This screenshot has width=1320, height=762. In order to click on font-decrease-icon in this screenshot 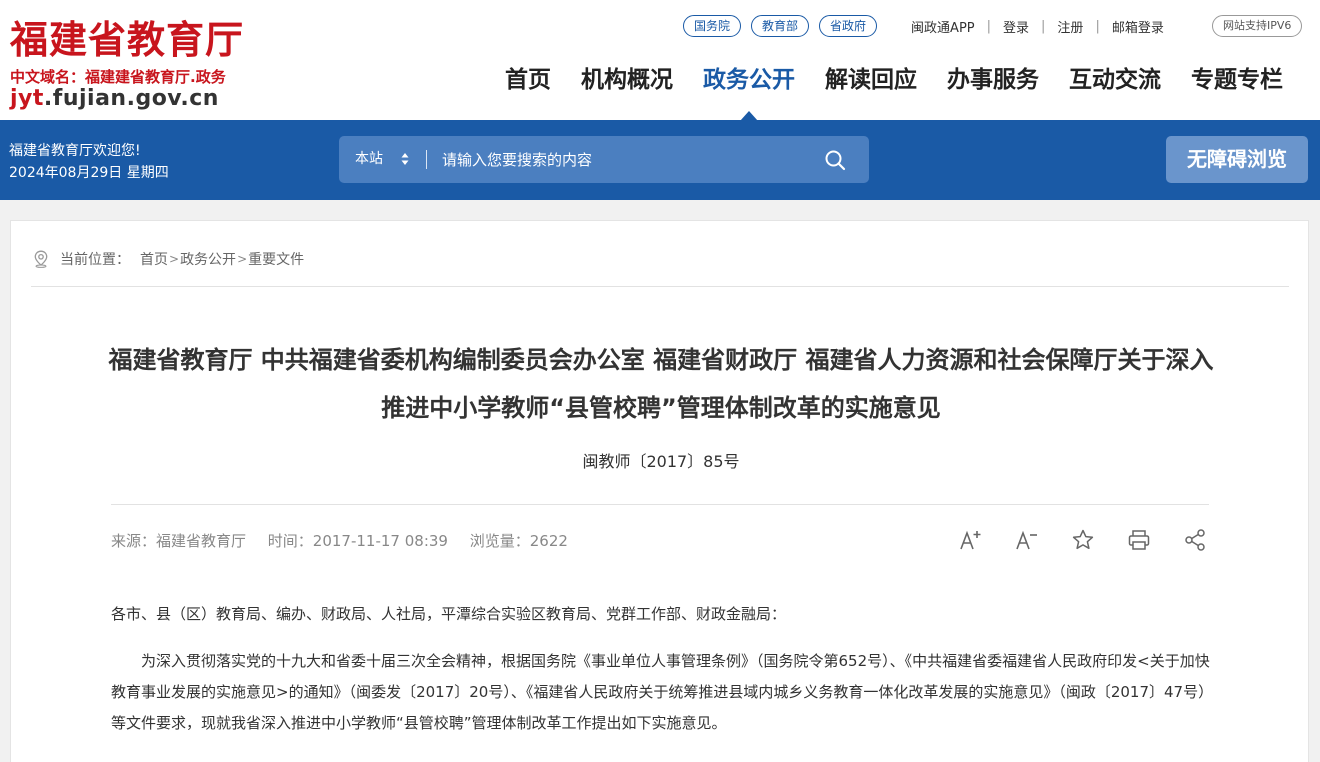, I will do `click(1027, 540)`.